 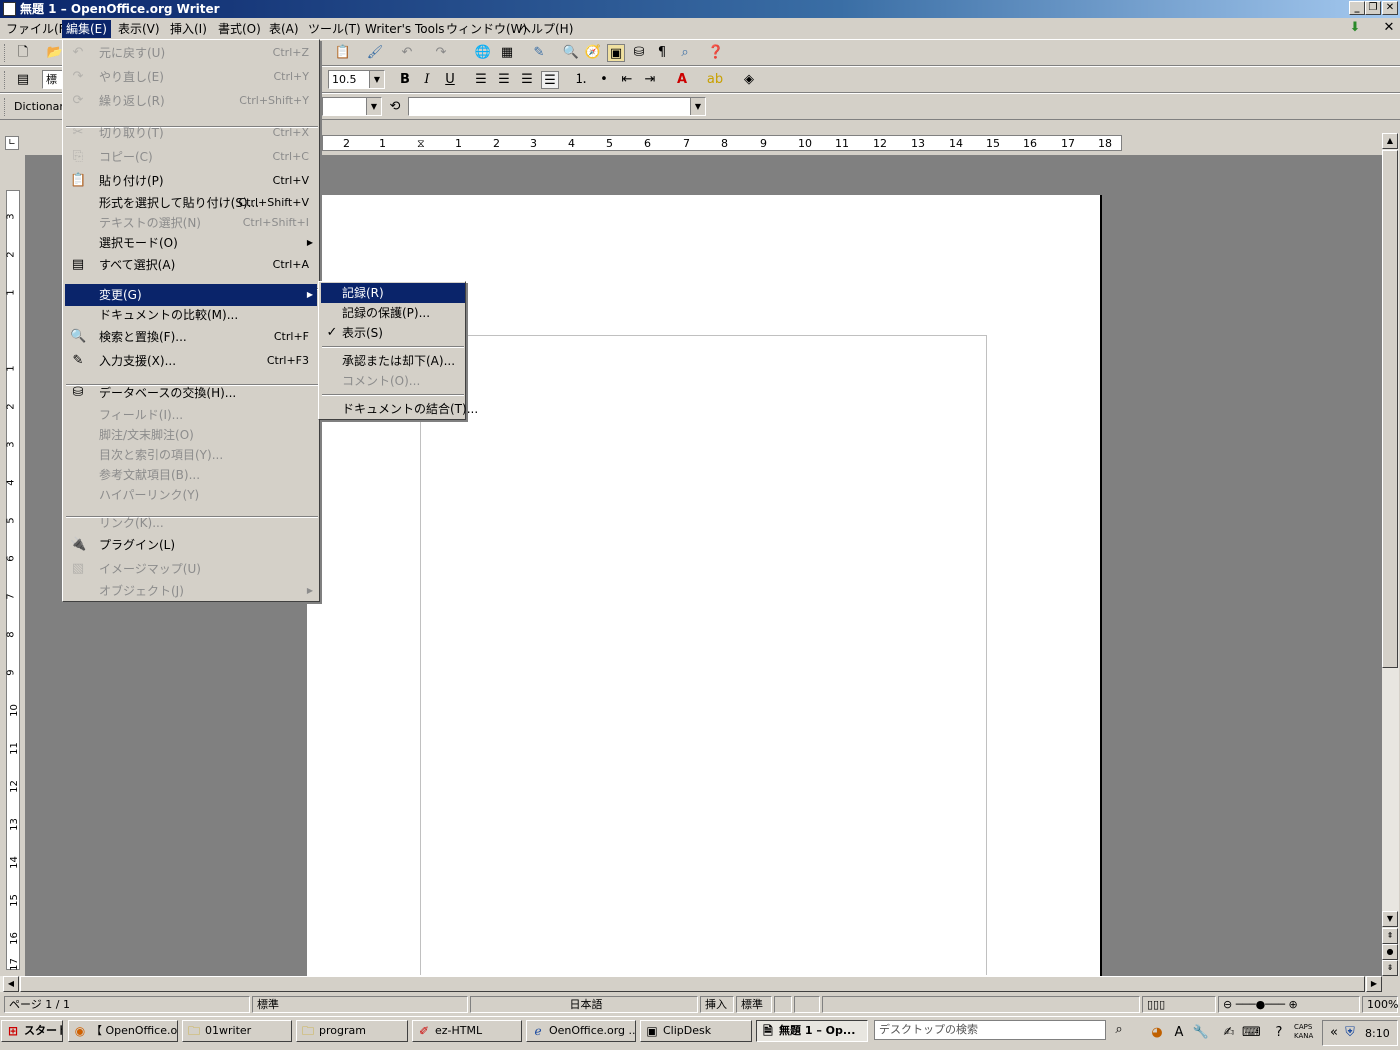 I want to click on tab-stop-selector: ∟, so click(x=12, y=143).